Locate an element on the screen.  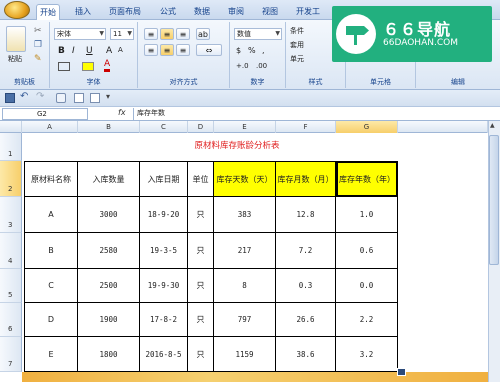
data-cell: 2.2 is located at coordinates (367, 320).